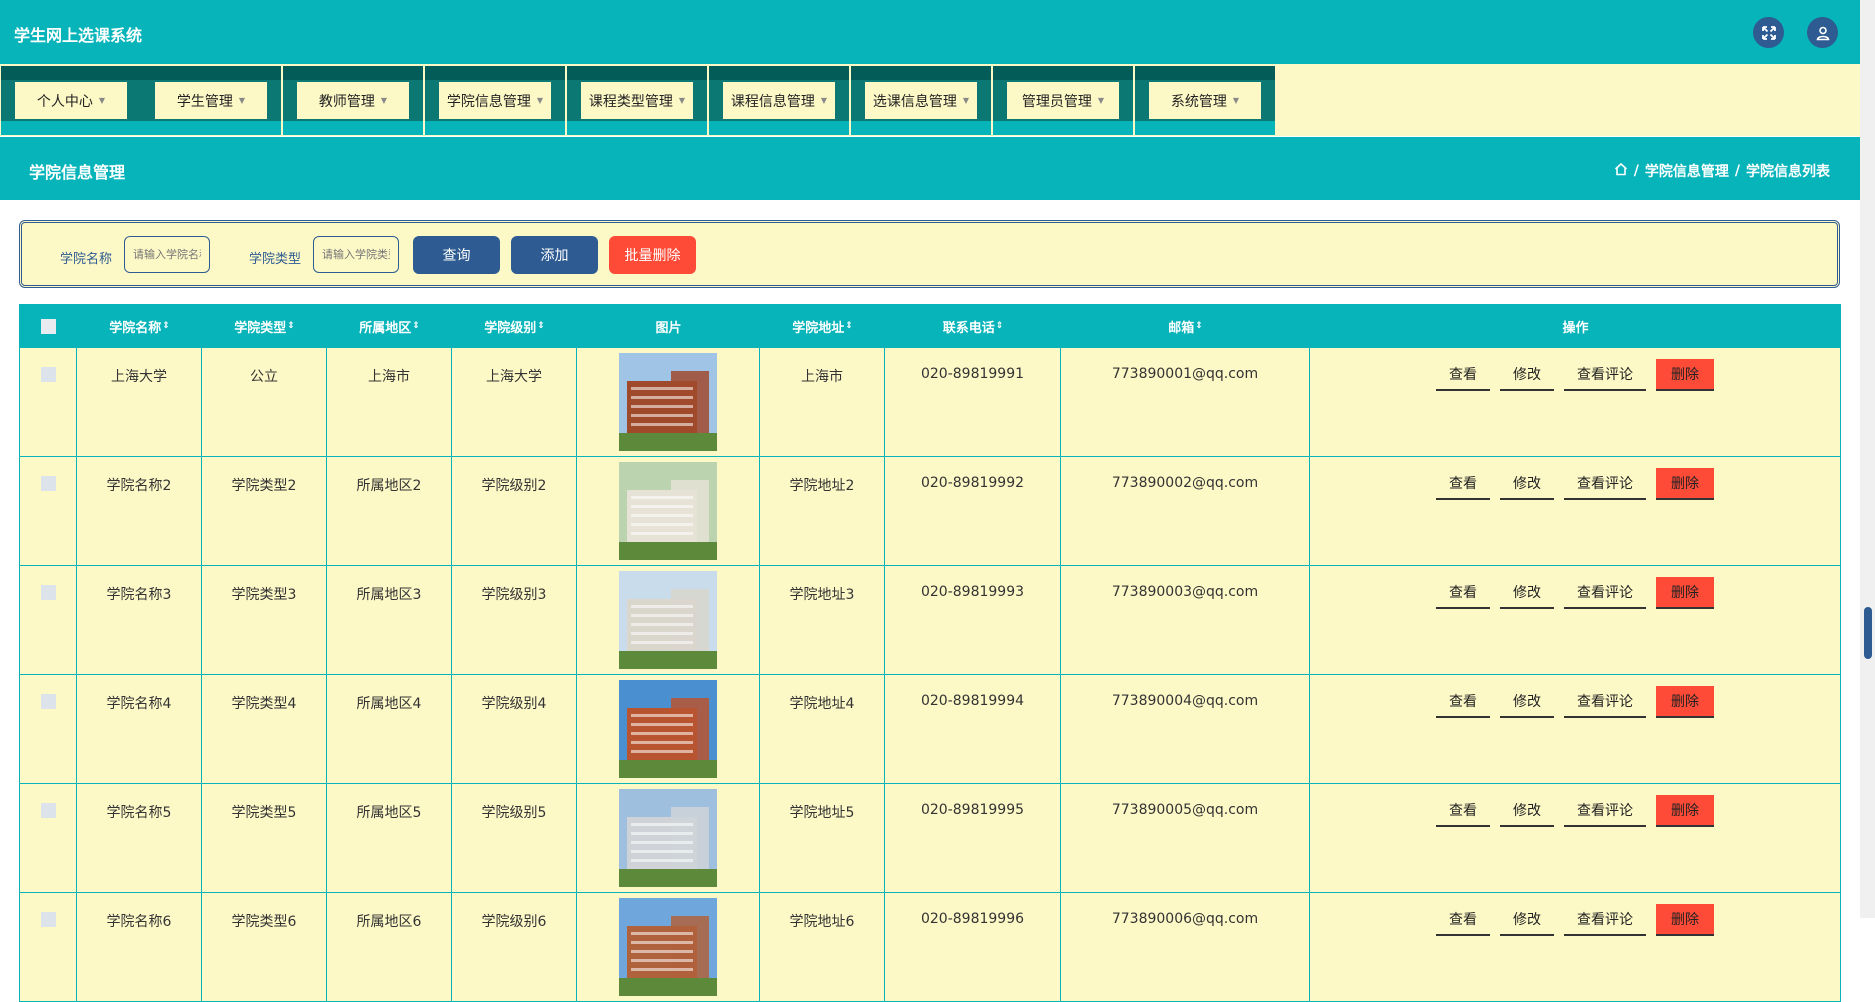  I want to click on nav-label: 个人中心, so click(64, 101).